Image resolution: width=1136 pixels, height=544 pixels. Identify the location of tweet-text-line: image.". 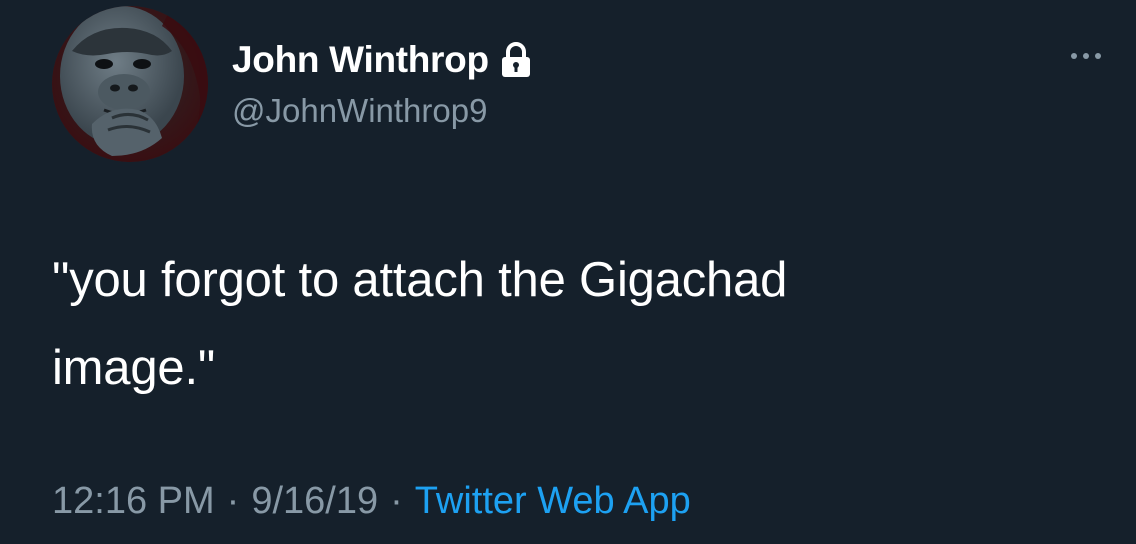
(134, 368).